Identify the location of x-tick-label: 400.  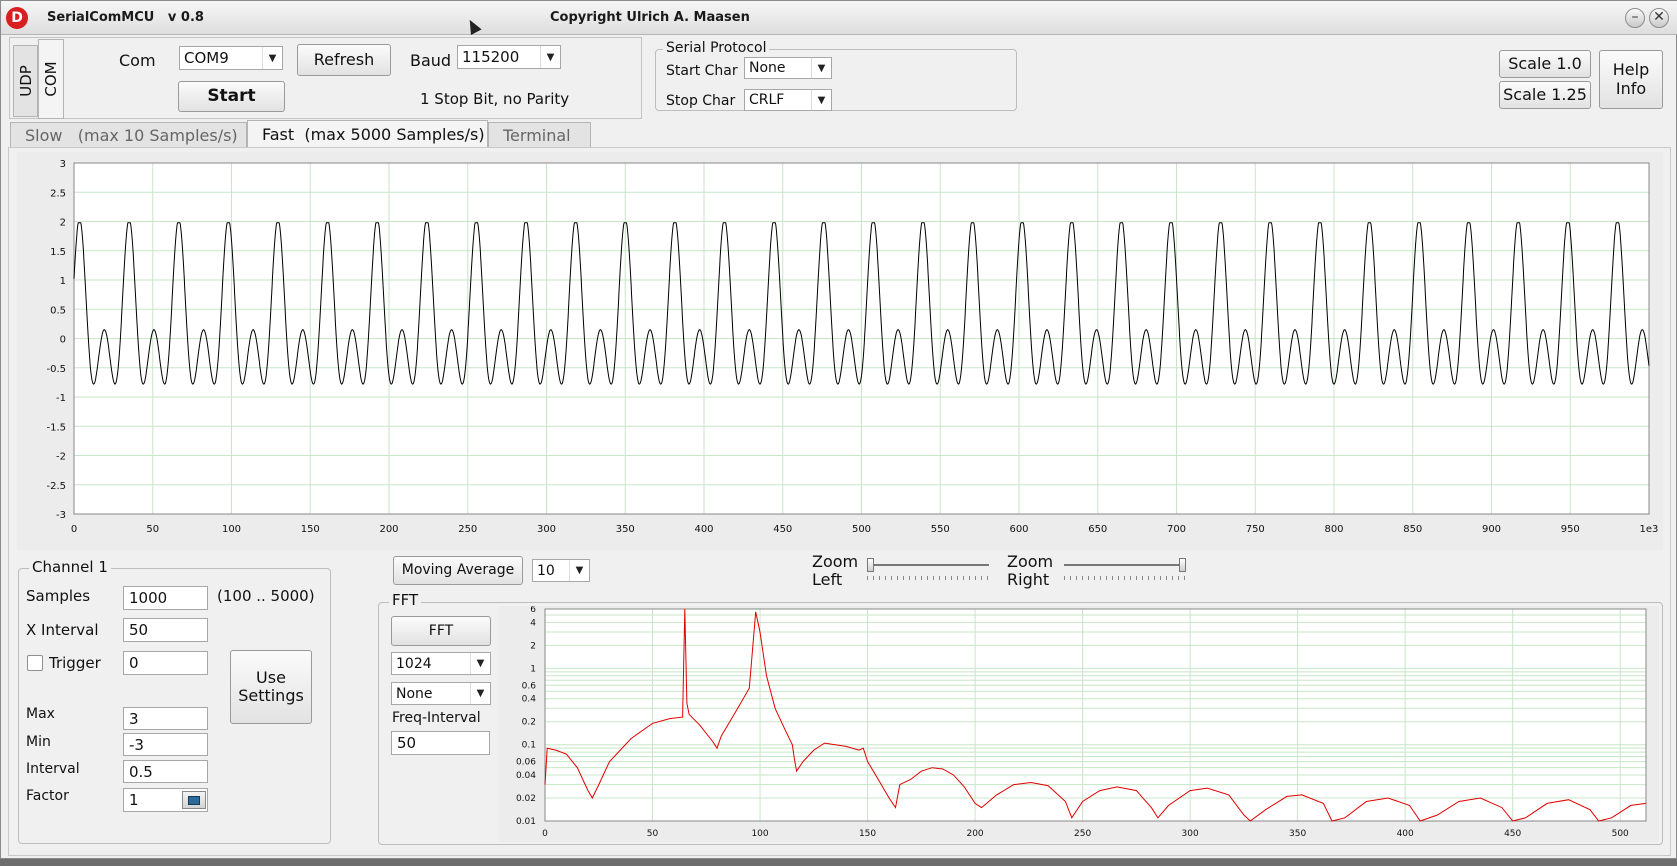
(703, 529).